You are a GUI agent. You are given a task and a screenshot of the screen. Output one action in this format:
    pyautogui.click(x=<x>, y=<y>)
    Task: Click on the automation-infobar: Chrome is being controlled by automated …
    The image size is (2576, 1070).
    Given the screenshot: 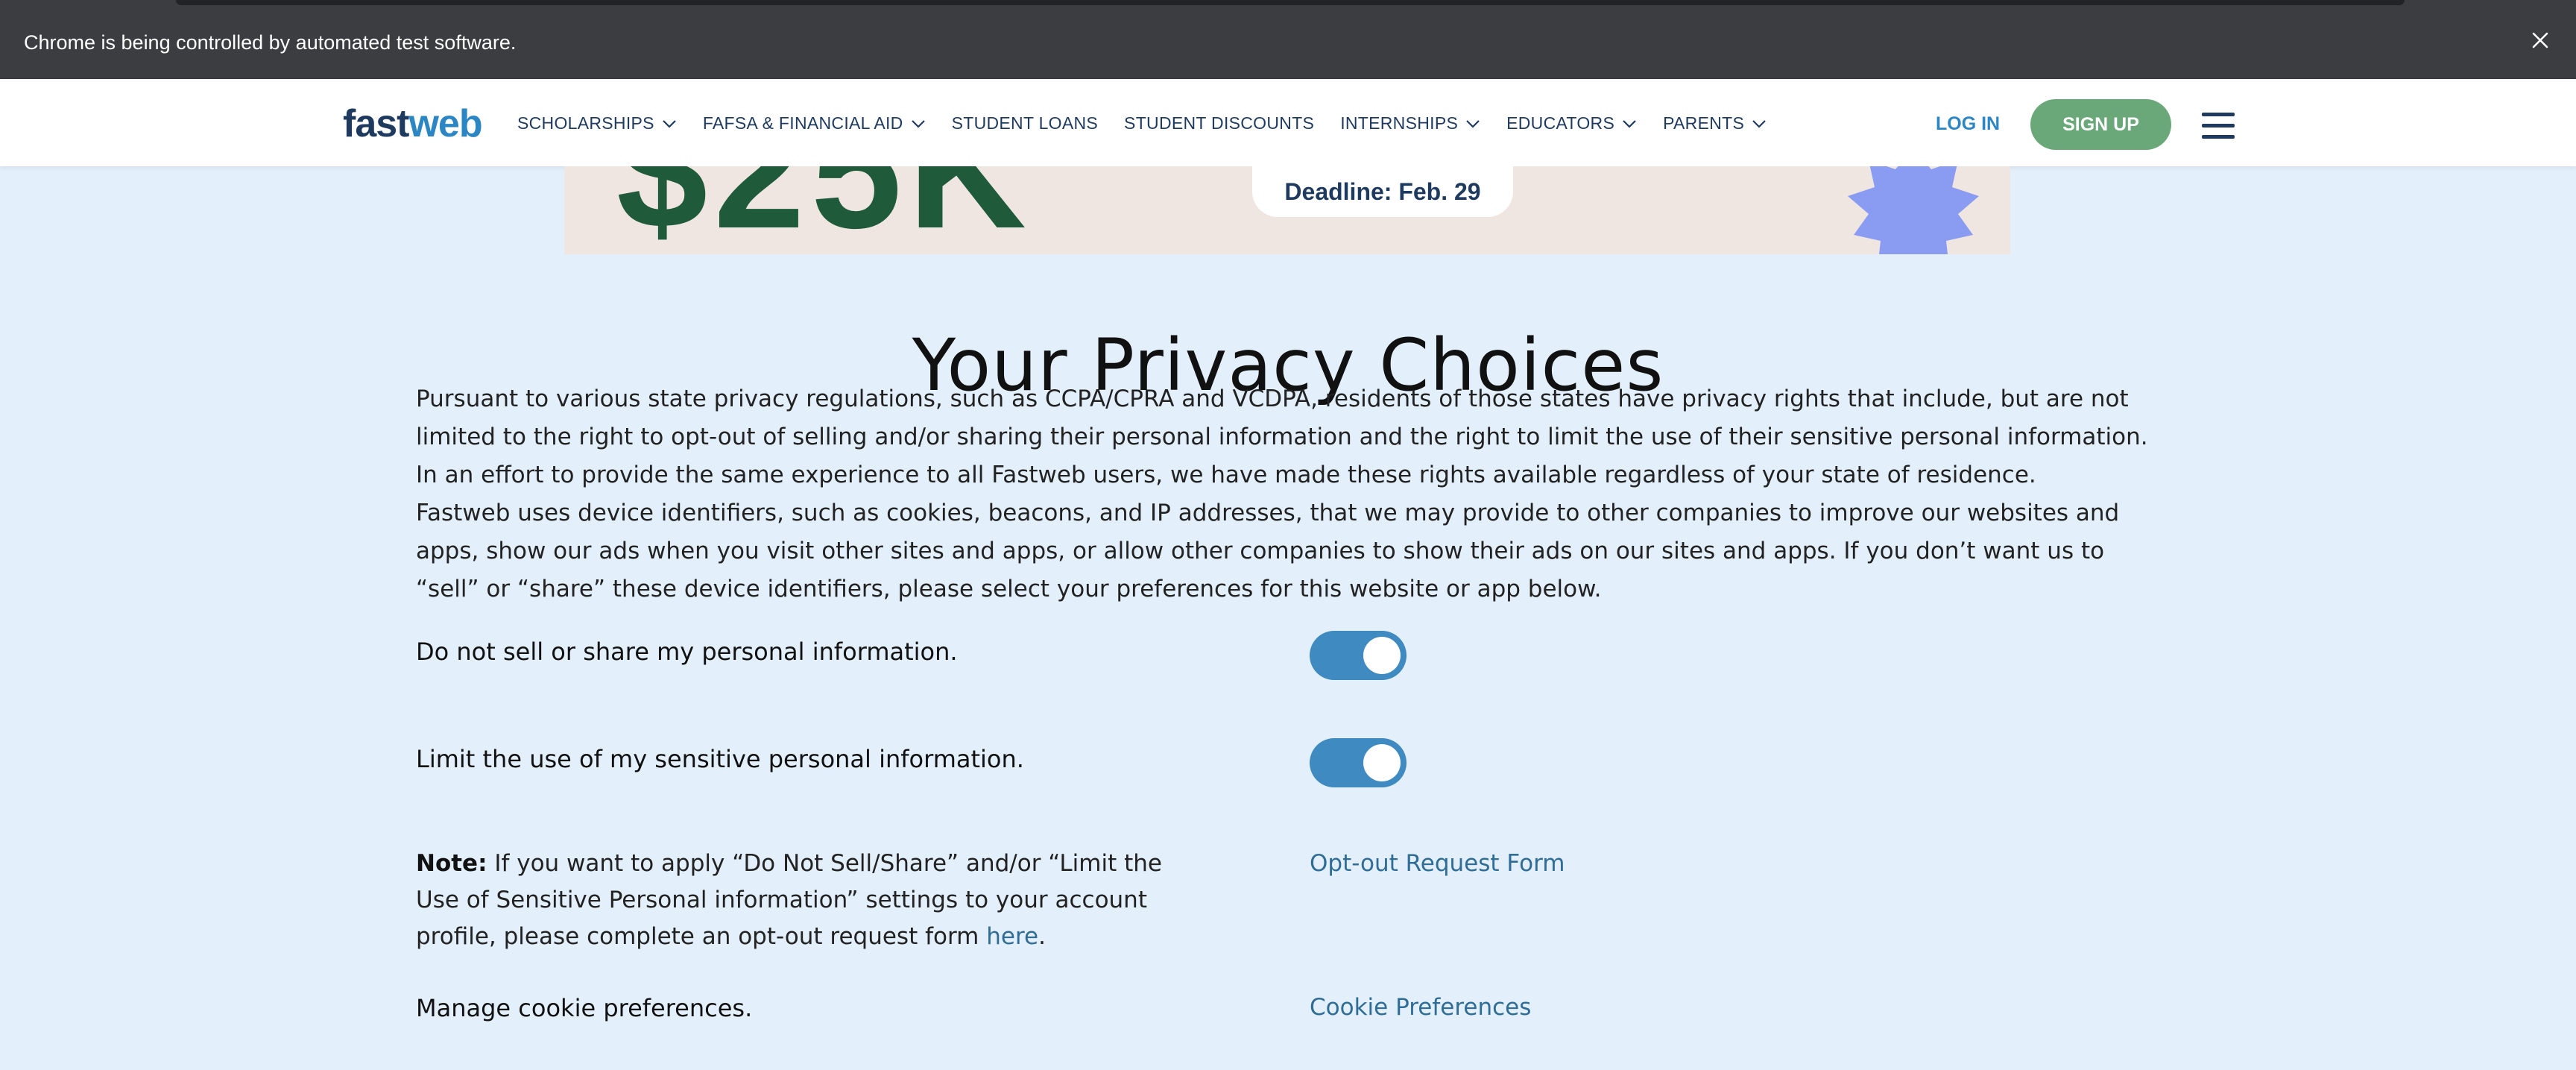 What is the action you would take?
    pyautogui.click(x=1288, y=40)
    